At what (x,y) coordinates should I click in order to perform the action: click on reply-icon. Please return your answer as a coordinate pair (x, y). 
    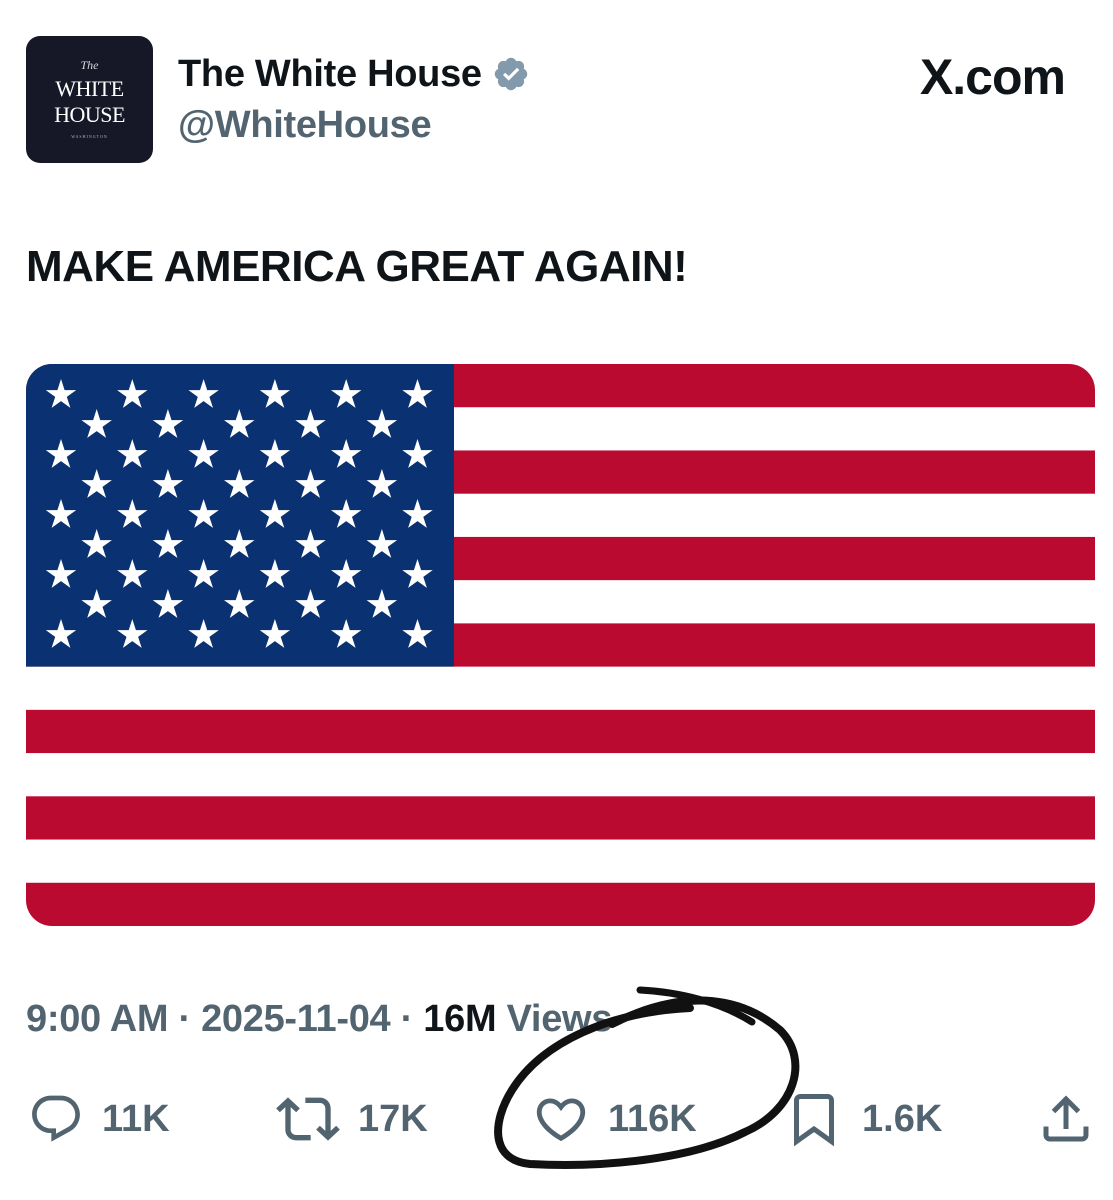
    Looking at the image, I should click on (56, 1119).